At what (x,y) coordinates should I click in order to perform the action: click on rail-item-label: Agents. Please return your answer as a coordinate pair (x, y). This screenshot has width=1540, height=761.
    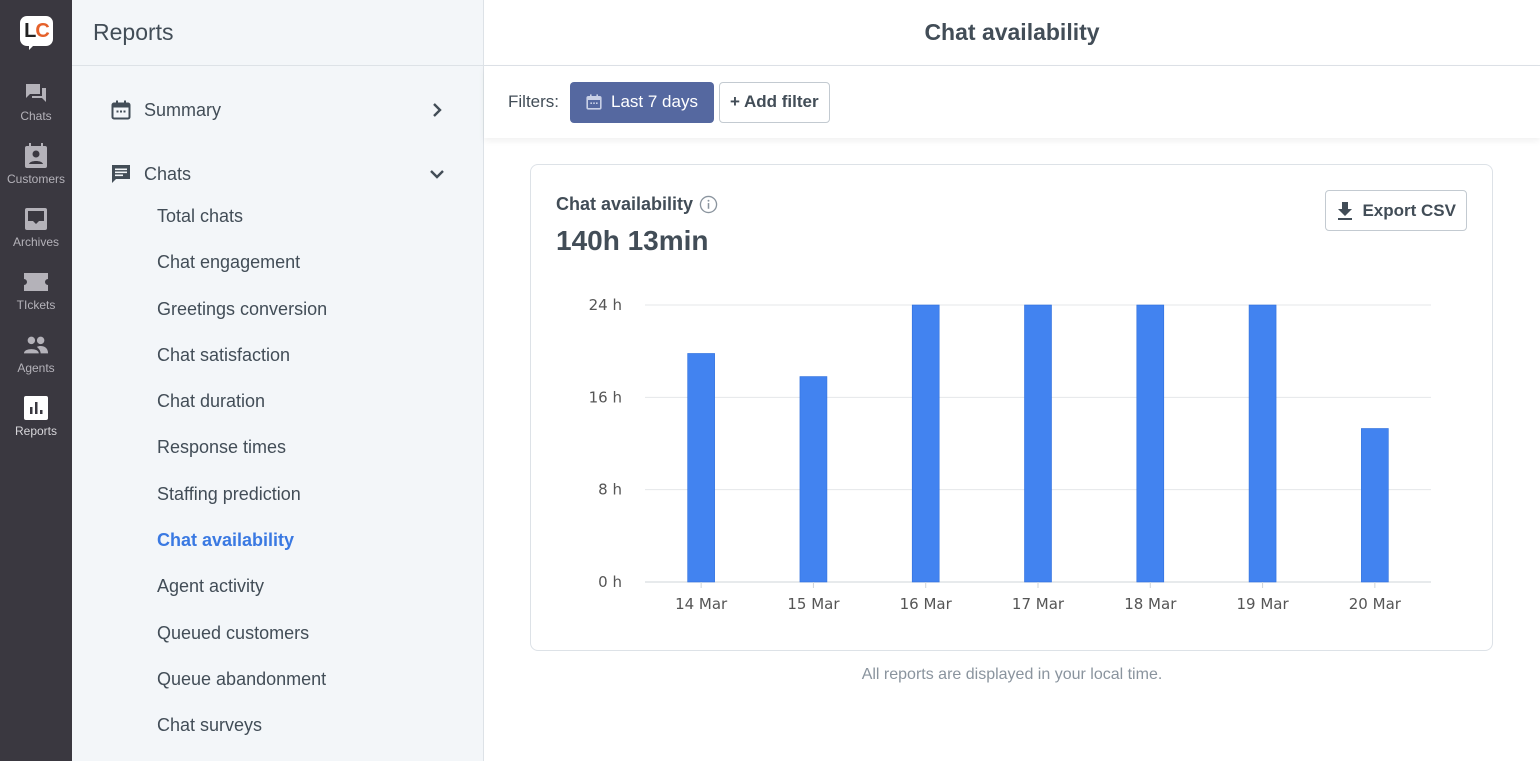
    Looking at the image, I should click on (36, 368).